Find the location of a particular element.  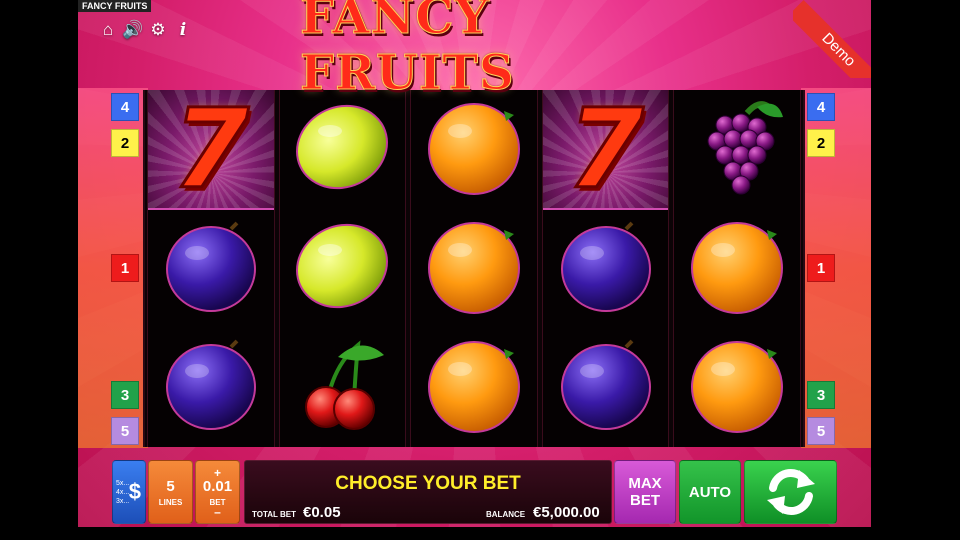

grapes-symbol is located at coordinates (737, 149).